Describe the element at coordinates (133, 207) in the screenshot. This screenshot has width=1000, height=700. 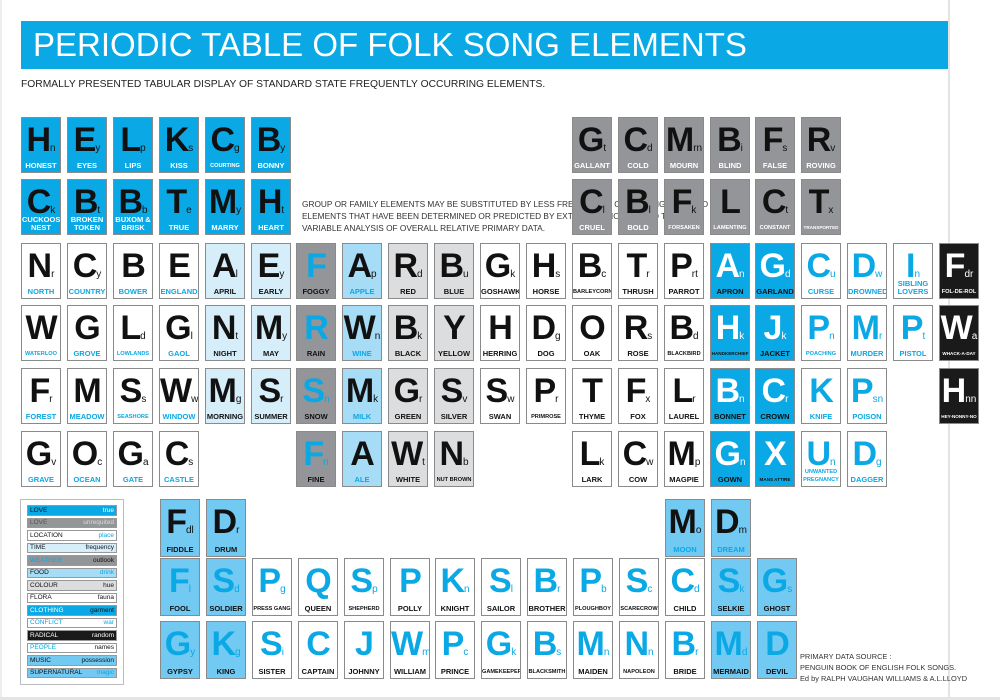
I see `element-buxom-brisk: Bb BUXOM & BRISK` at that location.